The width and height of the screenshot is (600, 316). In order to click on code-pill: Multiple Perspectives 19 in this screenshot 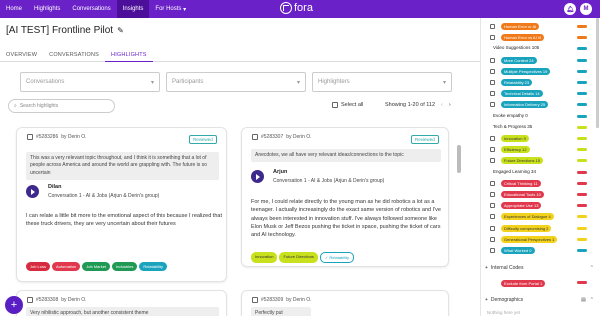, I will do `click(526, 71)`.